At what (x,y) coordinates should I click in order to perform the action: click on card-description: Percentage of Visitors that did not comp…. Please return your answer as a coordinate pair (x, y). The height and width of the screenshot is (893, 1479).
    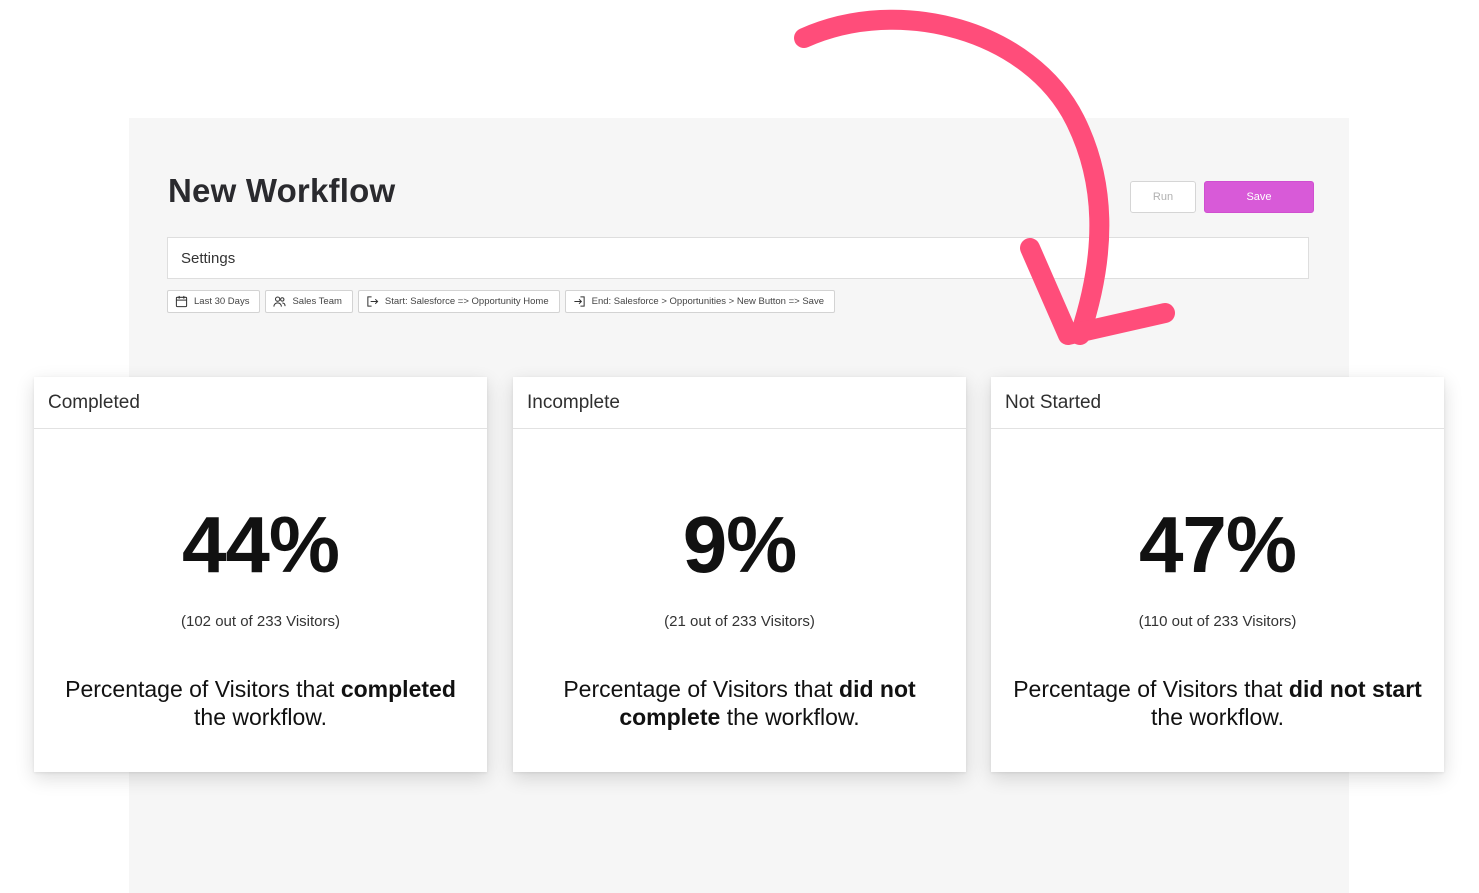
    Looking at the image, I should click on (739, 703).